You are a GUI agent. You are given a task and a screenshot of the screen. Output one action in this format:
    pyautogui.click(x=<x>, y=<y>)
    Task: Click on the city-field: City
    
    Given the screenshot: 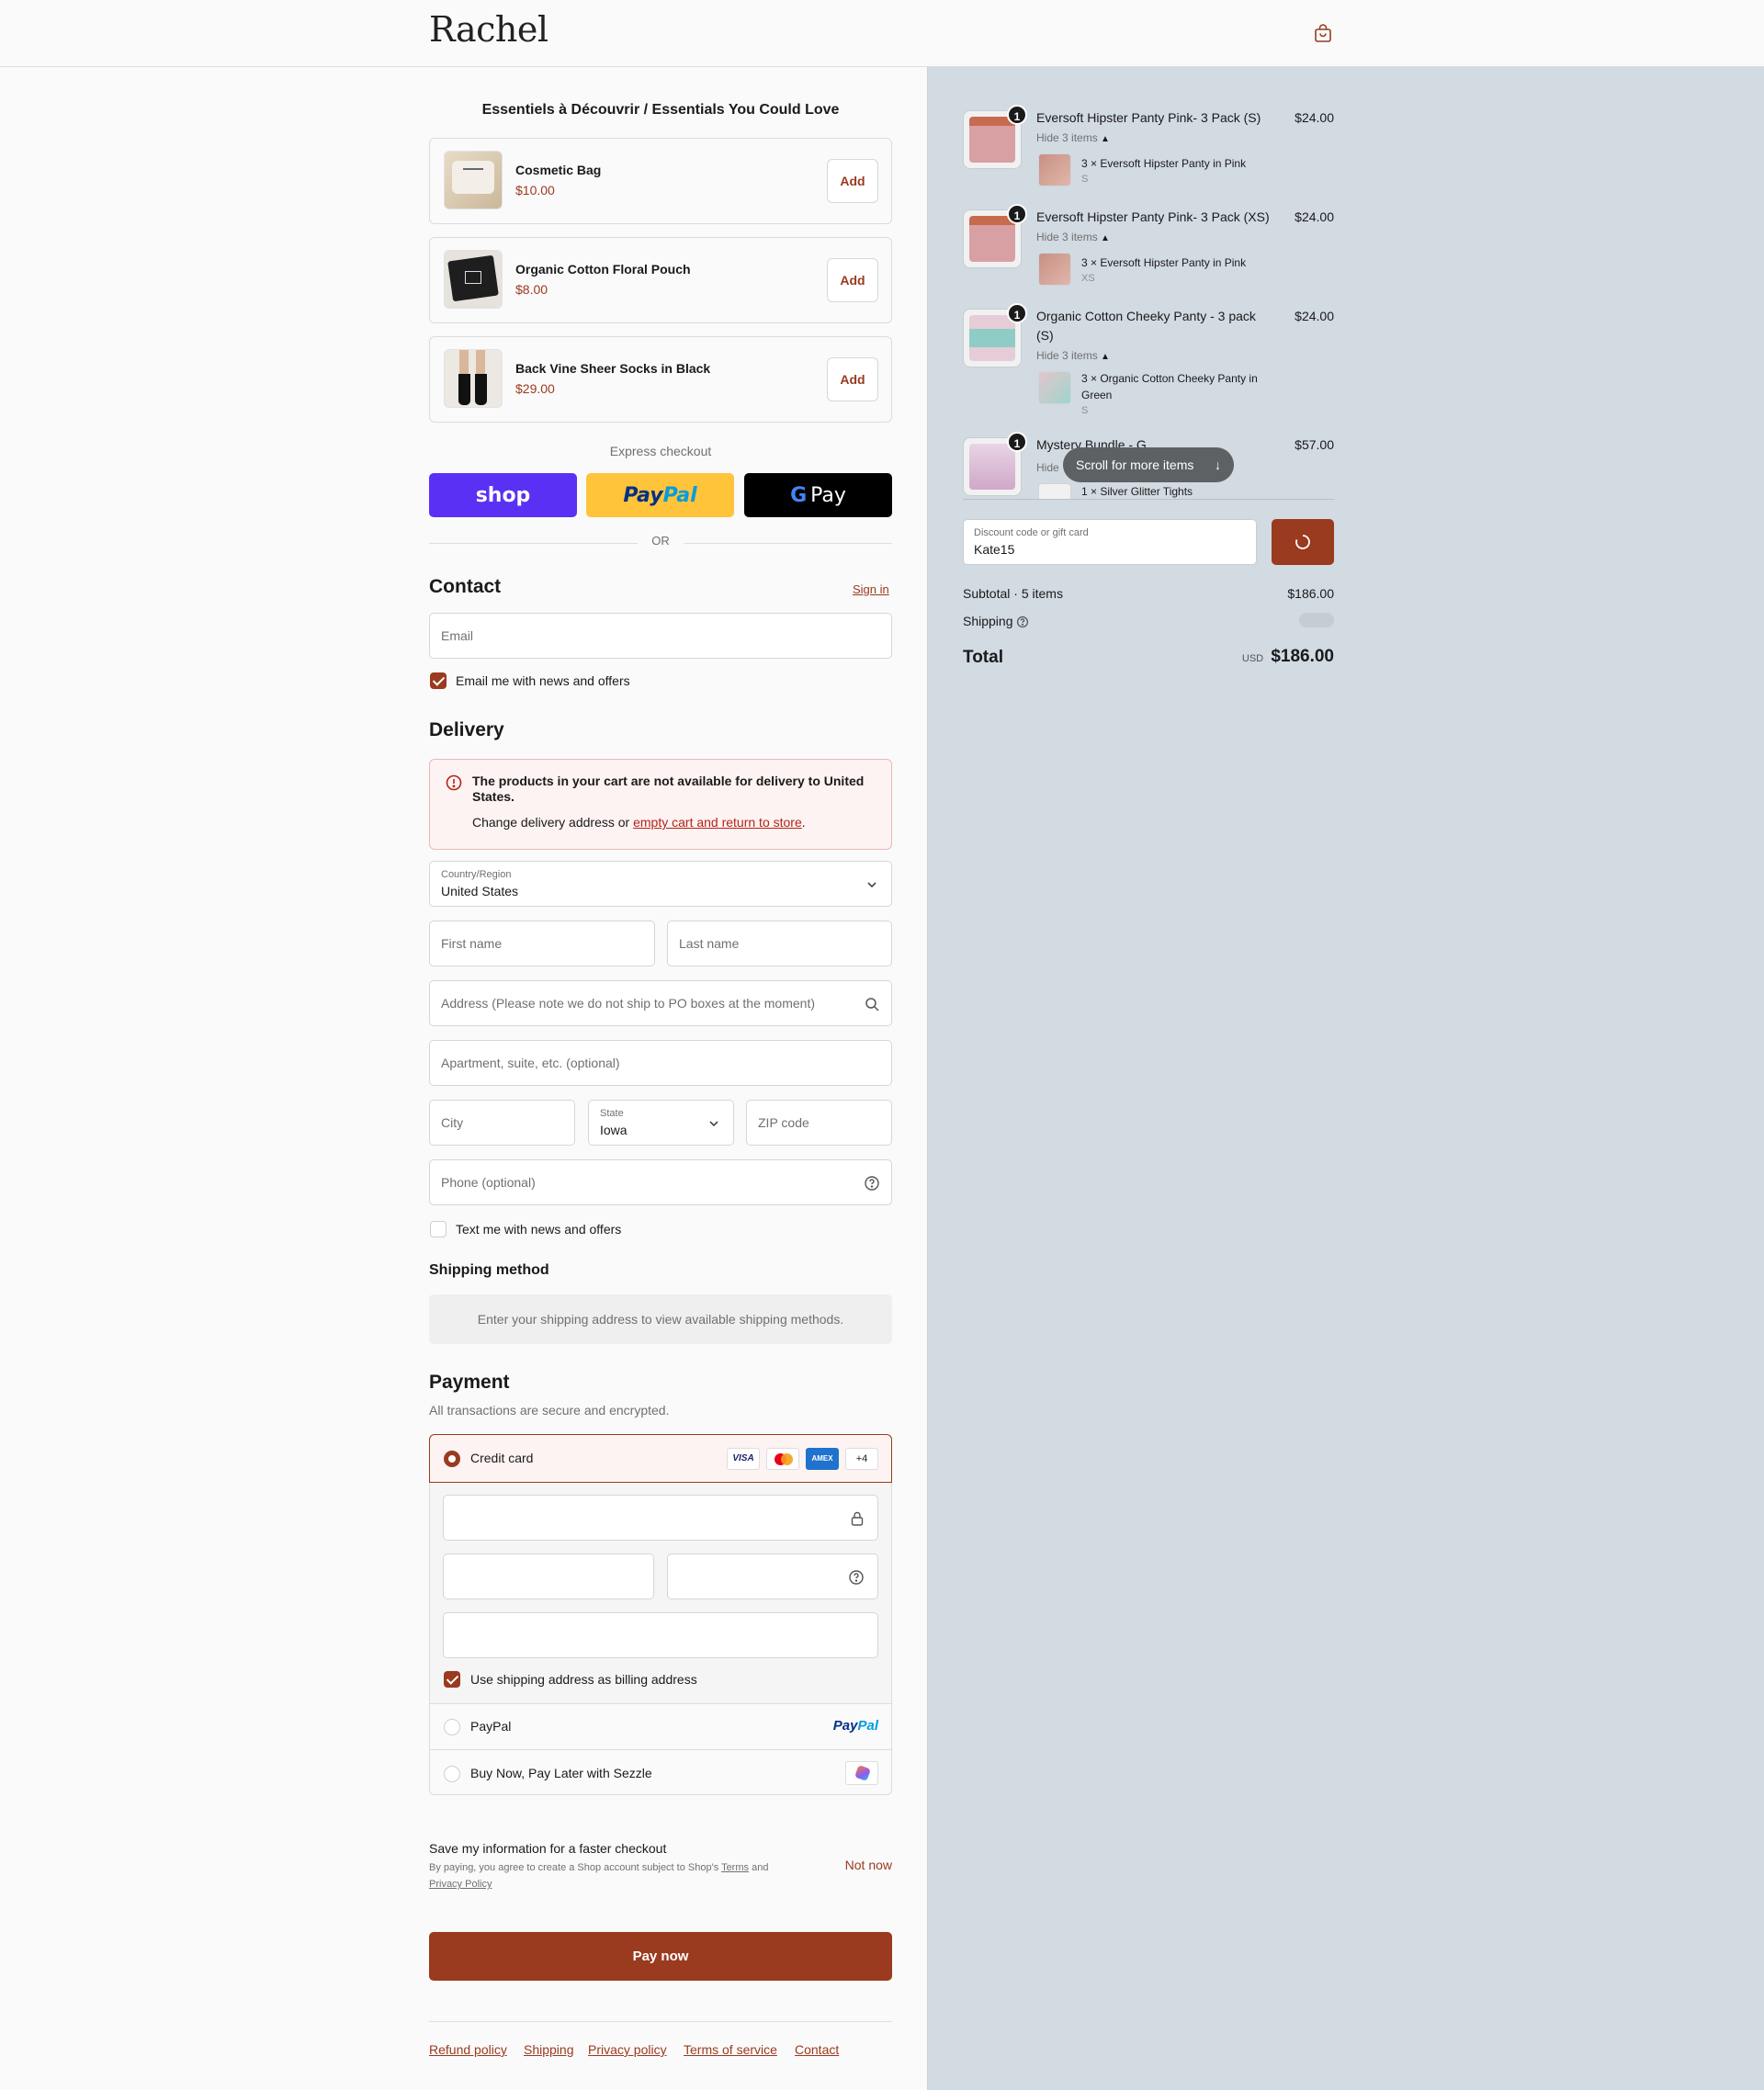 What is the action you would take?
    pyautogui.click(x=502, y=1123)
    